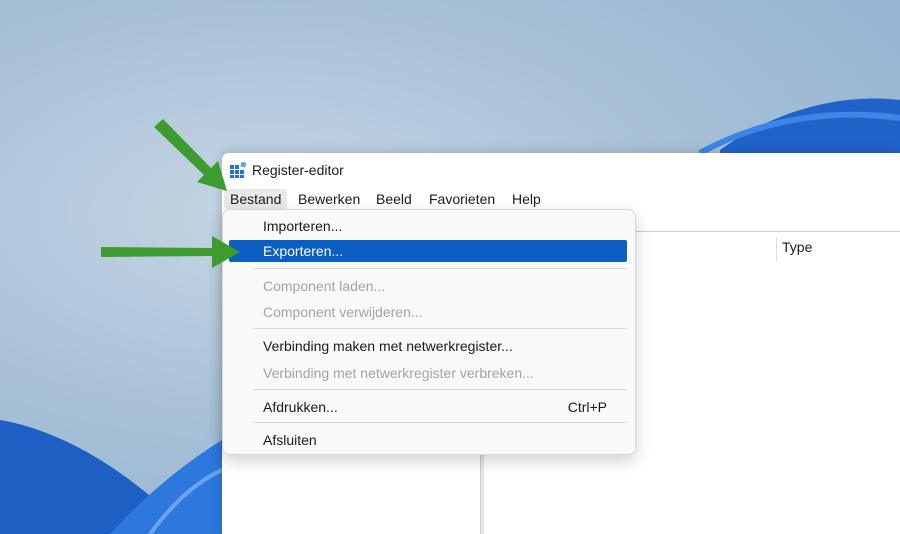  What do you see at coordinates (170, 252) in the screenshot?
I see `arrow-to-exporteren-icon` at bounding box center [170, 252].